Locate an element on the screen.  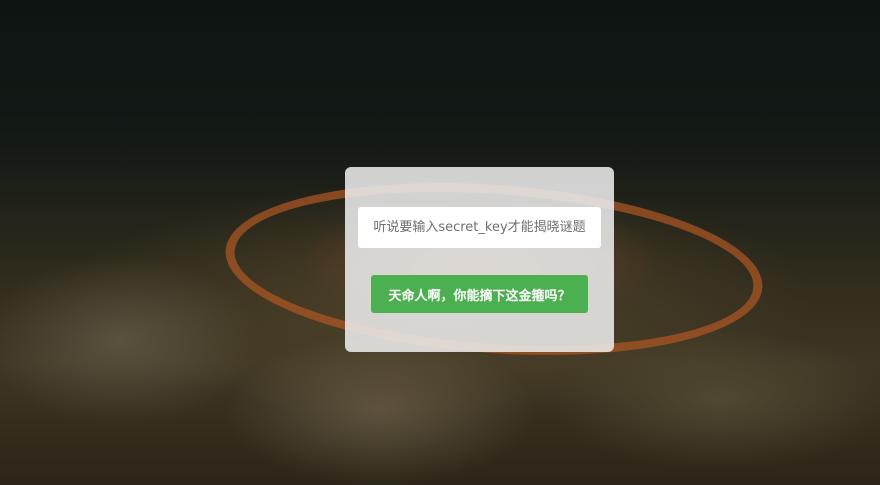
secret-key-field: 听说要输入secret_key才能揭晓谜题 is located at coordinates (479, 227).